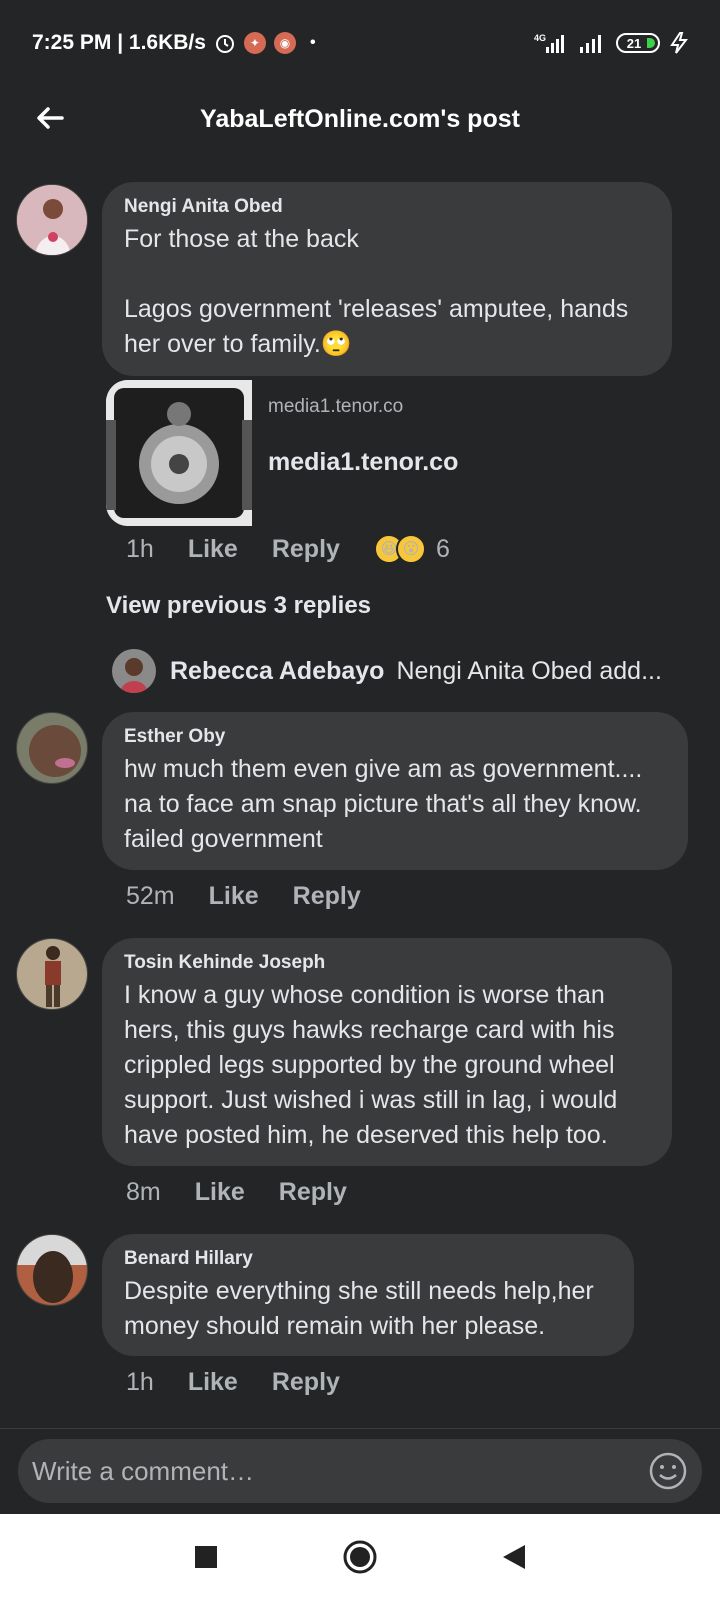 The image size is (720, 1600). Describe the element at coordinates (340, 1471) in the screenshot. I see `comment-input` at that location.